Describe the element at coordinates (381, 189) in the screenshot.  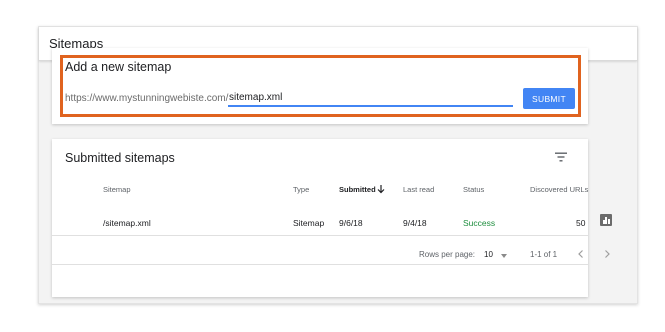
I see `sort-down-icon` at that location.